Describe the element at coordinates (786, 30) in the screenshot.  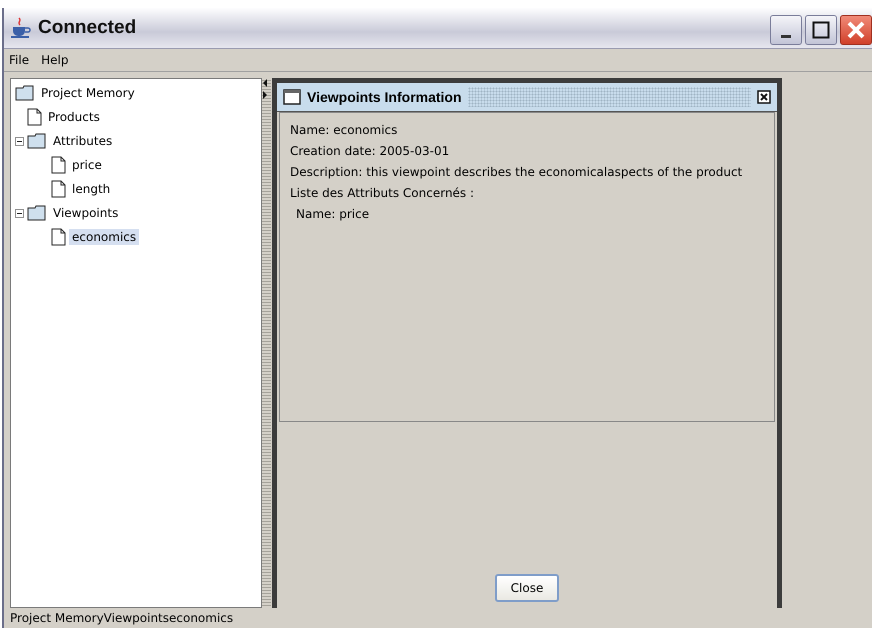
I see `minimize-button` at that location.